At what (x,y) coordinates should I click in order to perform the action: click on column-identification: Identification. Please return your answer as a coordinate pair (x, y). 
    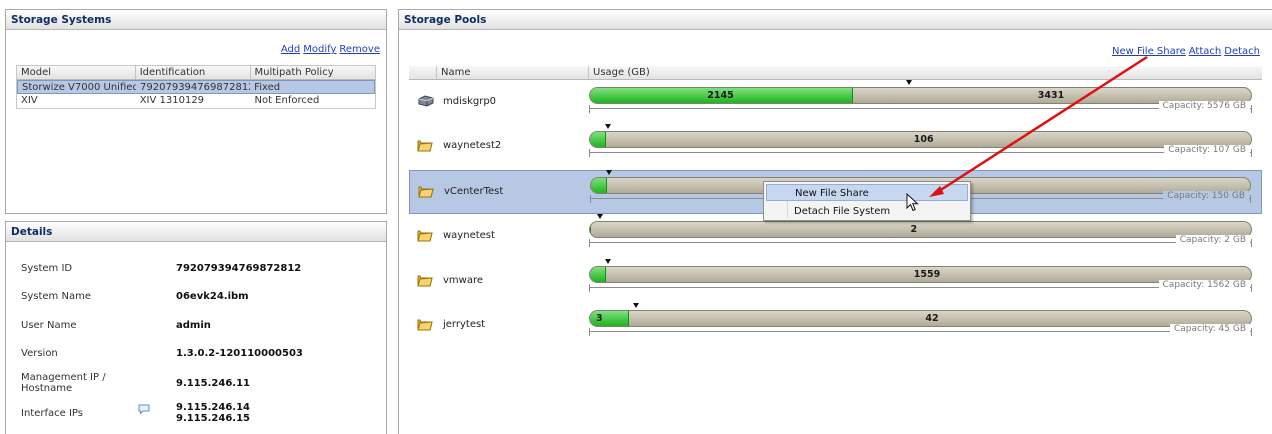
    Looking at the image, I should click on (193, 72).